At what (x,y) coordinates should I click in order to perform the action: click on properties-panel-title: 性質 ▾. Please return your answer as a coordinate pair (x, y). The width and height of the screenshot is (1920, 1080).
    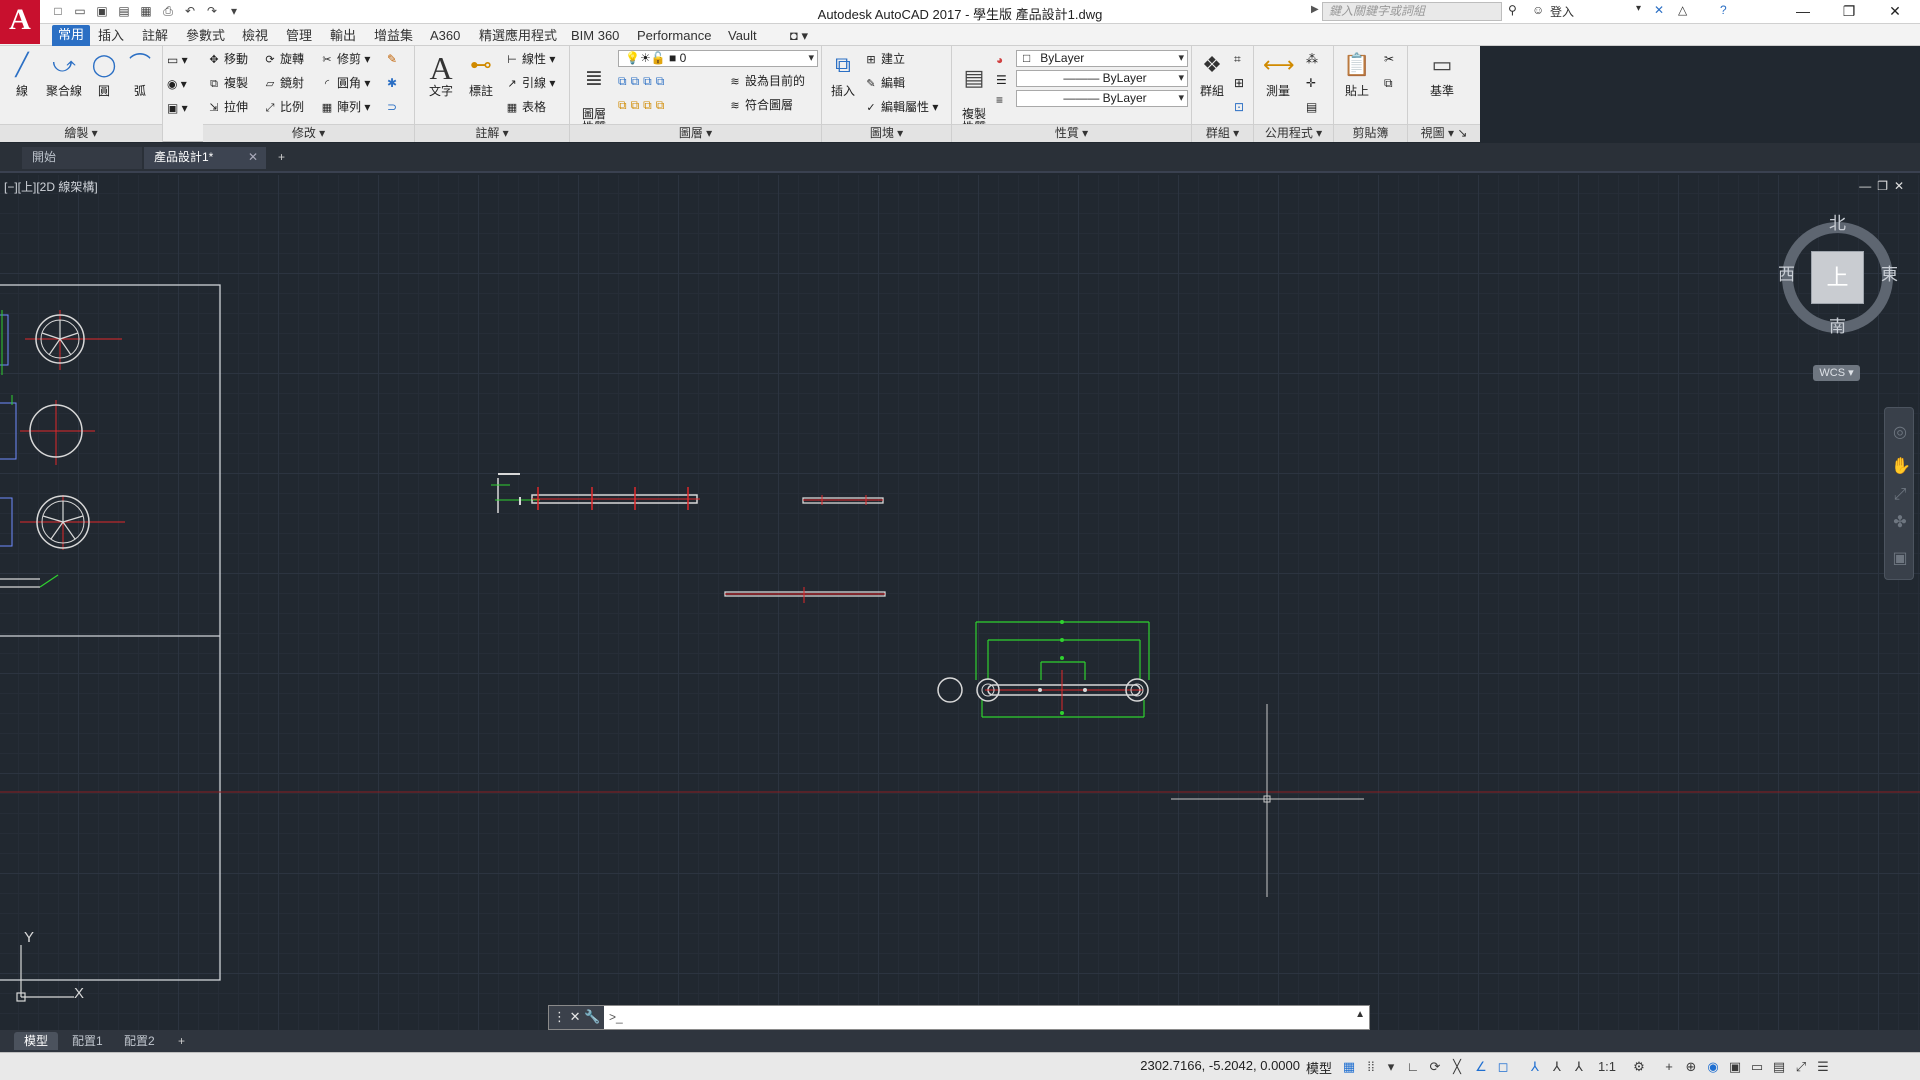
    Looking at the image, I should click on (1071, 133).